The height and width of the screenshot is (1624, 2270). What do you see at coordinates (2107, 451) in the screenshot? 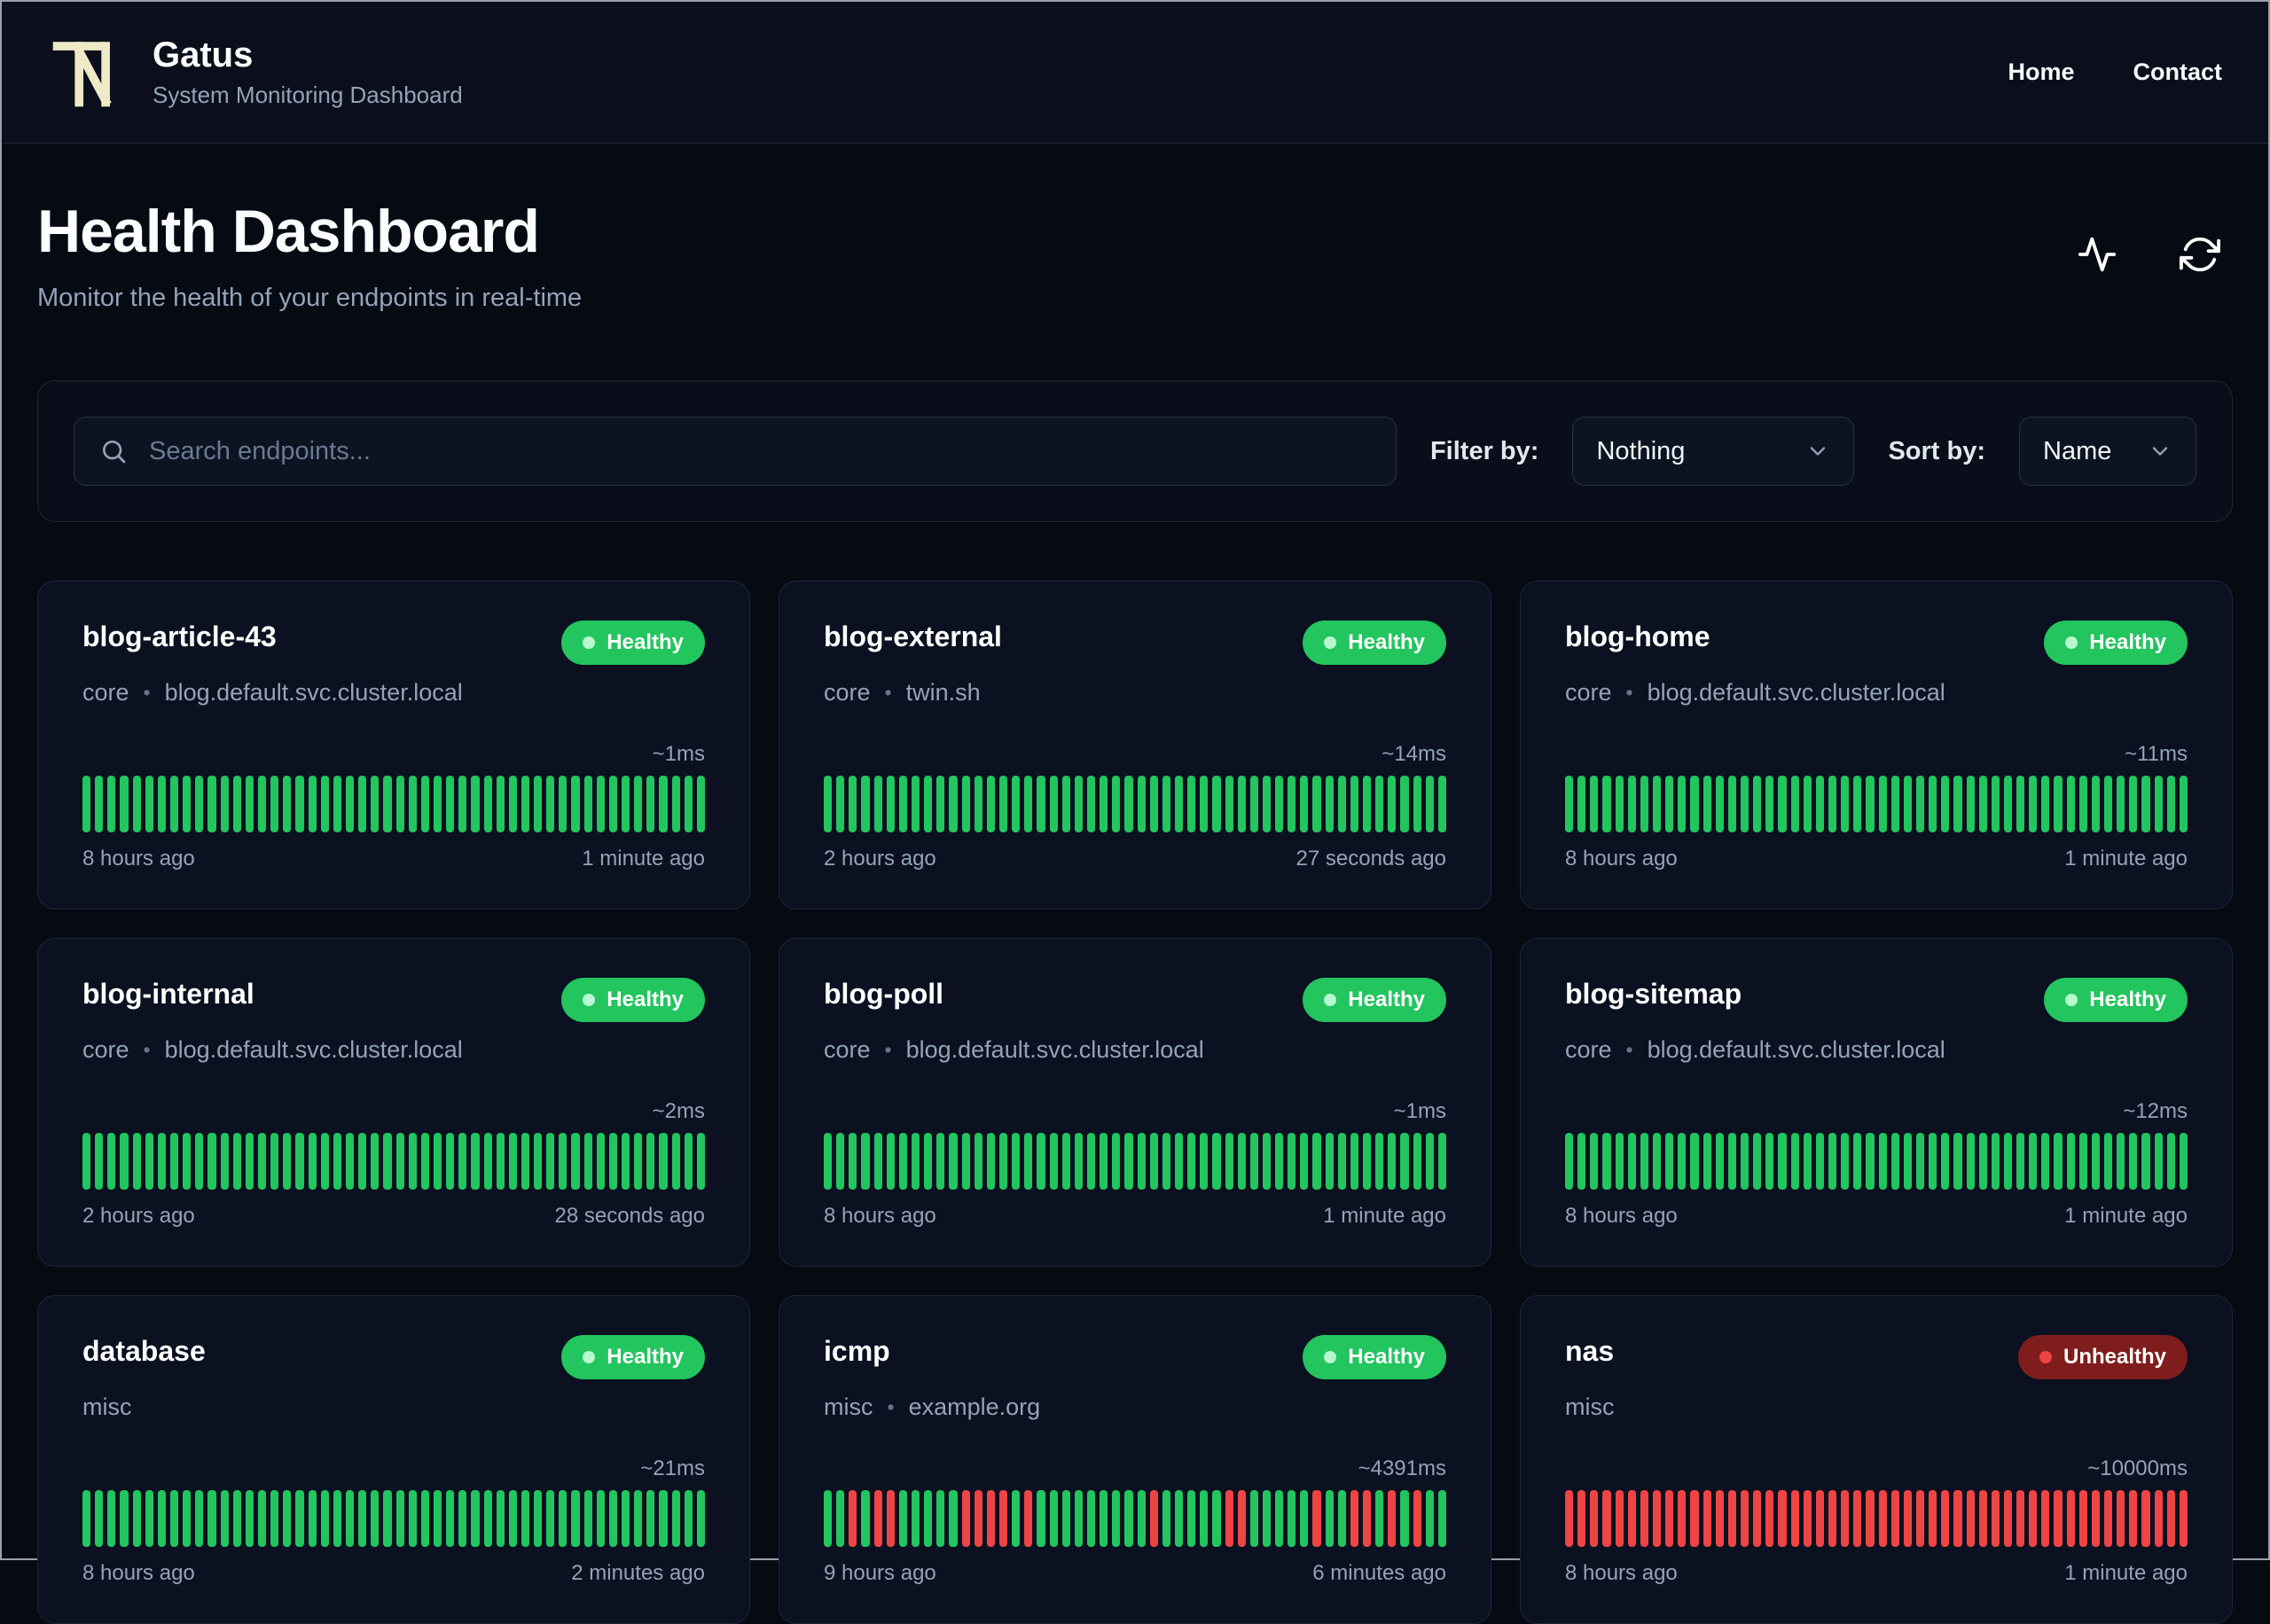
I see `sort-dropdown: Name` at bounding box center [2107, 451].